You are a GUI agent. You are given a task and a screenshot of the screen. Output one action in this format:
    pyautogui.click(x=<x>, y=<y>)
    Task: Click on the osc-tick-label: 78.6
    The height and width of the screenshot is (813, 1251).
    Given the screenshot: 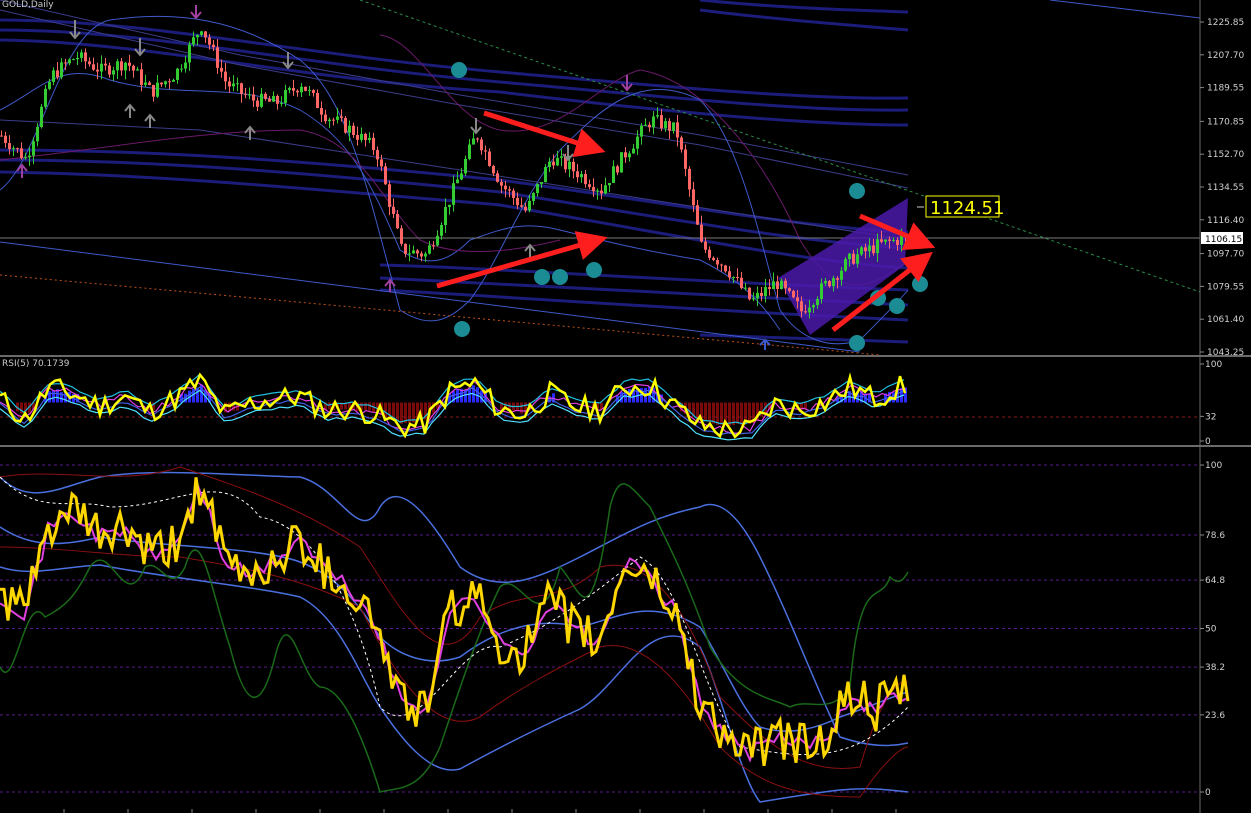 What is the action you would take?
    pyautogui.click(x=1215, y=536)
    